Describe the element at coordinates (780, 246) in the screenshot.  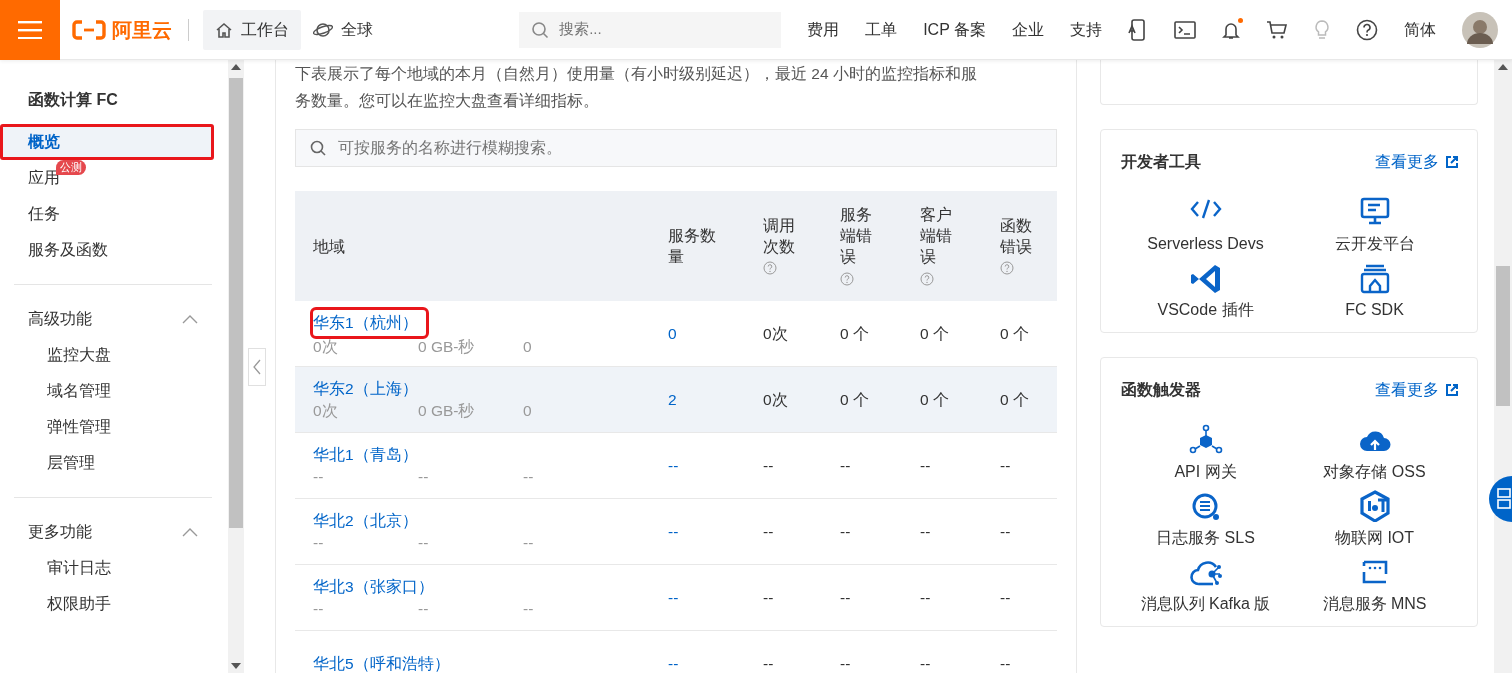
I see `column-header: 调用次数` at that location.